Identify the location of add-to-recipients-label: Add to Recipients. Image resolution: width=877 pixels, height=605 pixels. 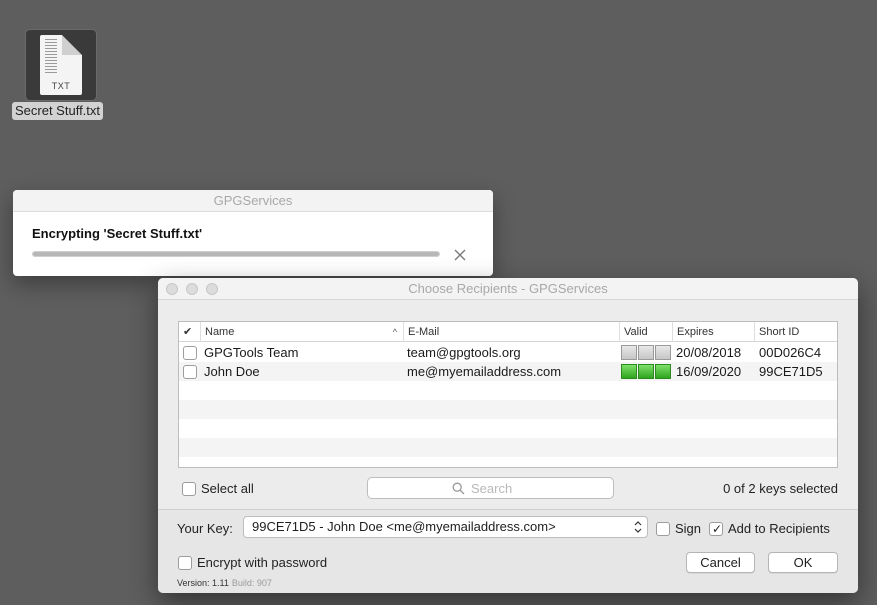
(779, 528).